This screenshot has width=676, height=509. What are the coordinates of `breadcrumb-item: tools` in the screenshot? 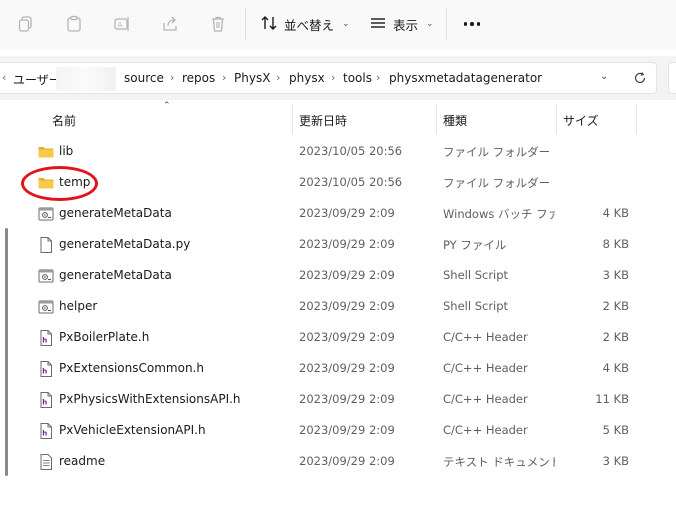 It's located at (357, 78).